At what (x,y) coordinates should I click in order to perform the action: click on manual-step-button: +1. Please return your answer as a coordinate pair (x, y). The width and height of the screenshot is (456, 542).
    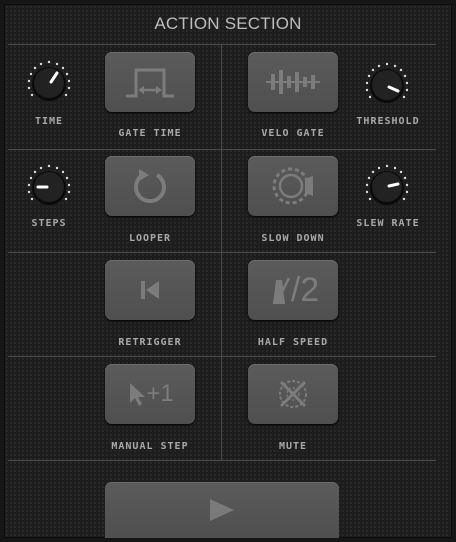
    Looking at the image, I should click on (150, 394).